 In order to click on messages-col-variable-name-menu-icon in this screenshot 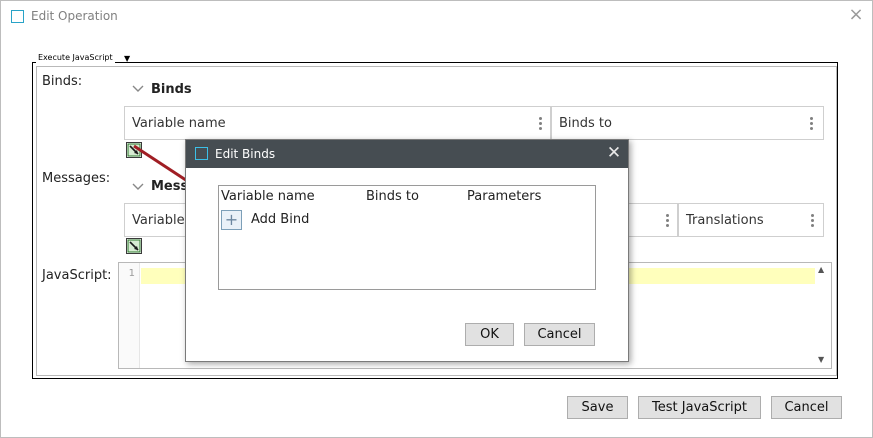, I will do `click(667, 220)`.